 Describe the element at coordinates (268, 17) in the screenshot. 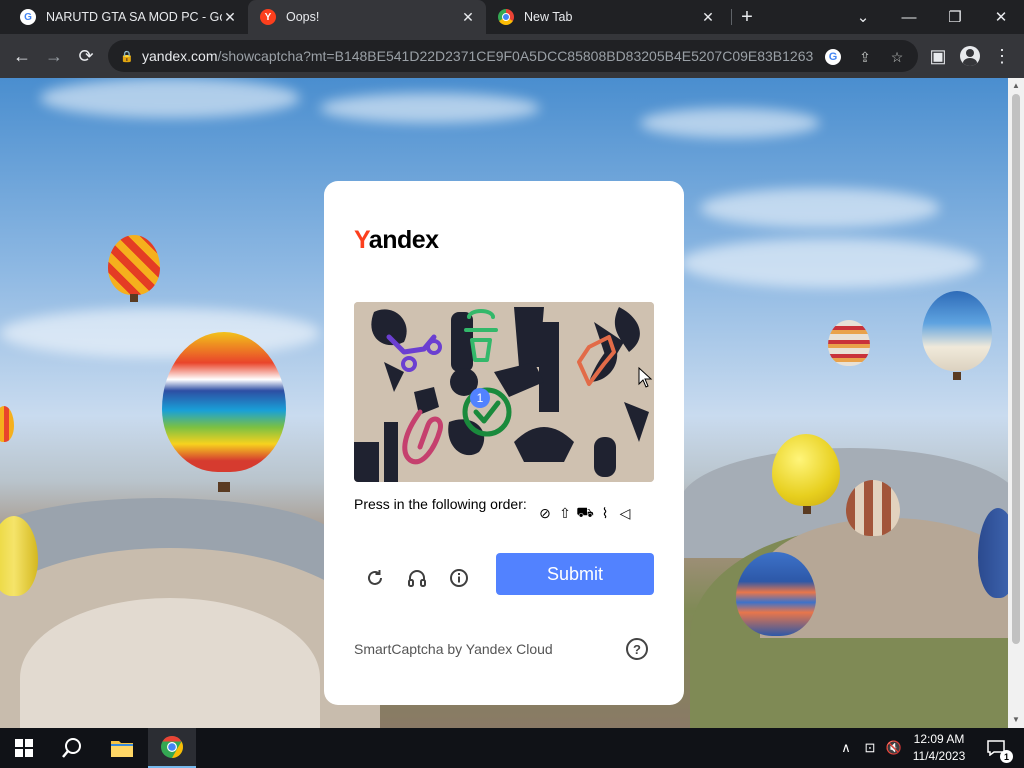

I see `yandex-icon: Y` at that location.